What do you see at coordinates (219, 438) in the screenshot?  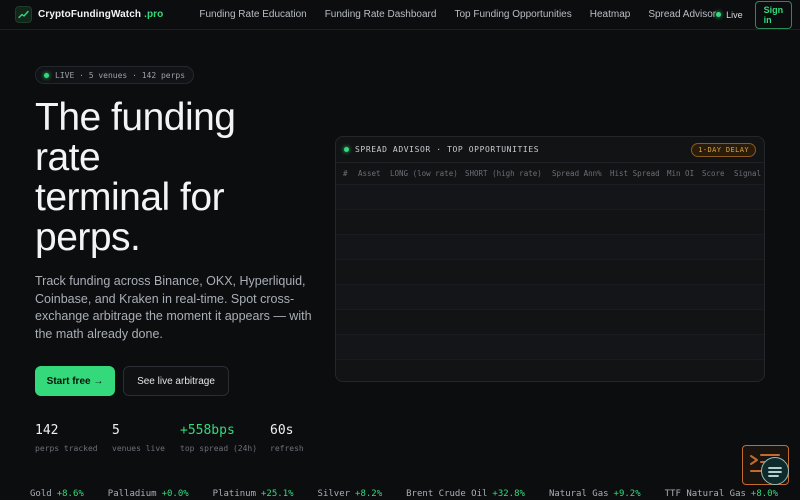 I see `stat-top-spread: +558bps top spread (24h)` at bounding box center [219, 438].